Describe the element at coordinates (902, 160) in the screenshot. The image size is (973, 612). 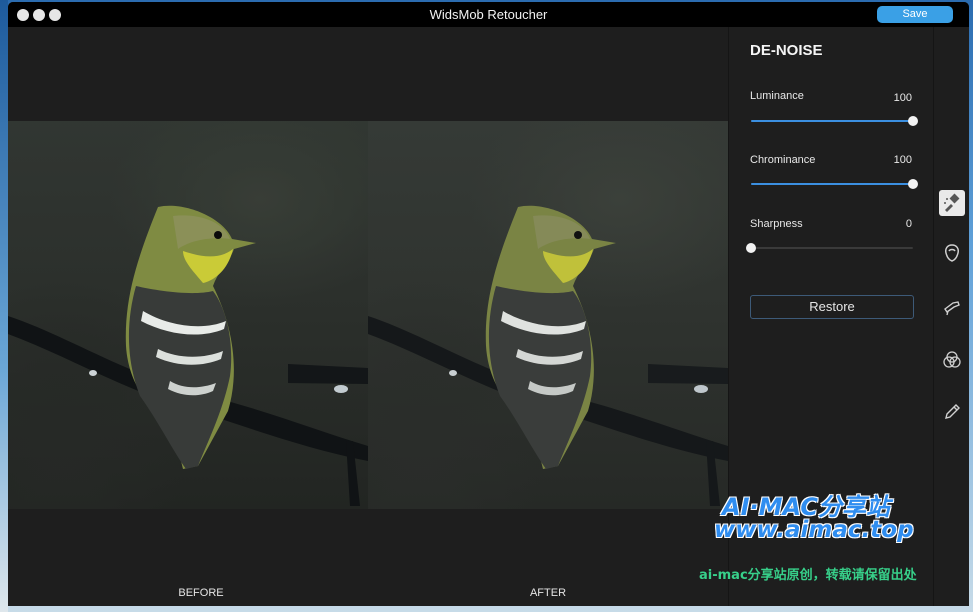
I see `chrominance-value: 100` at that location.